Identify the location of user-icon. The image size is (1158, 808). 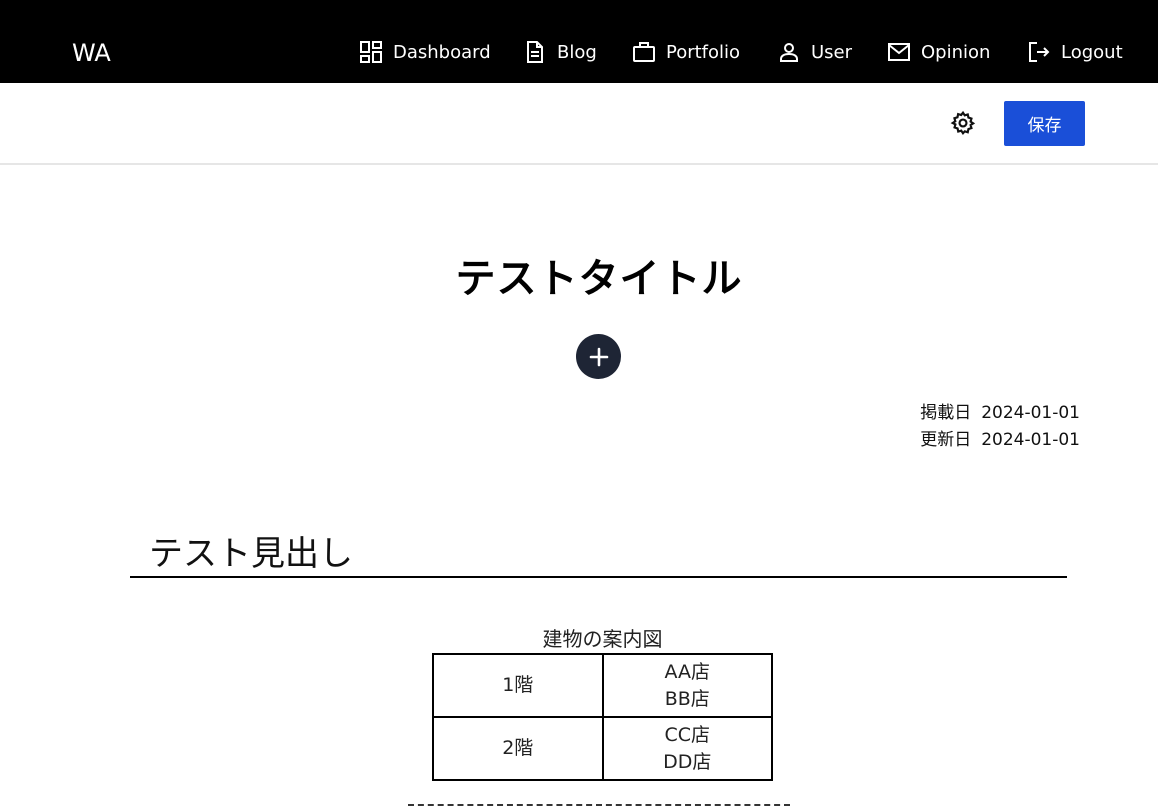
(789, 52).